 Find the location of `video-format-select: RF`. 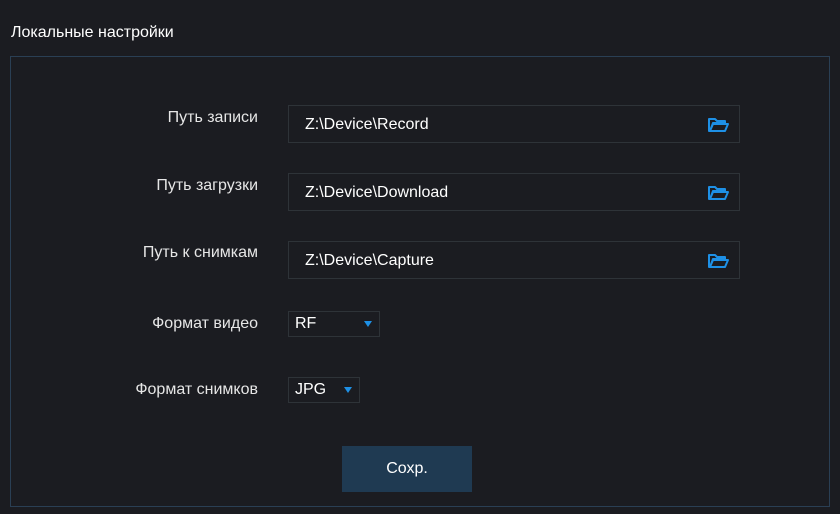

video-format-select: RF is located at coordinates (334, 324).